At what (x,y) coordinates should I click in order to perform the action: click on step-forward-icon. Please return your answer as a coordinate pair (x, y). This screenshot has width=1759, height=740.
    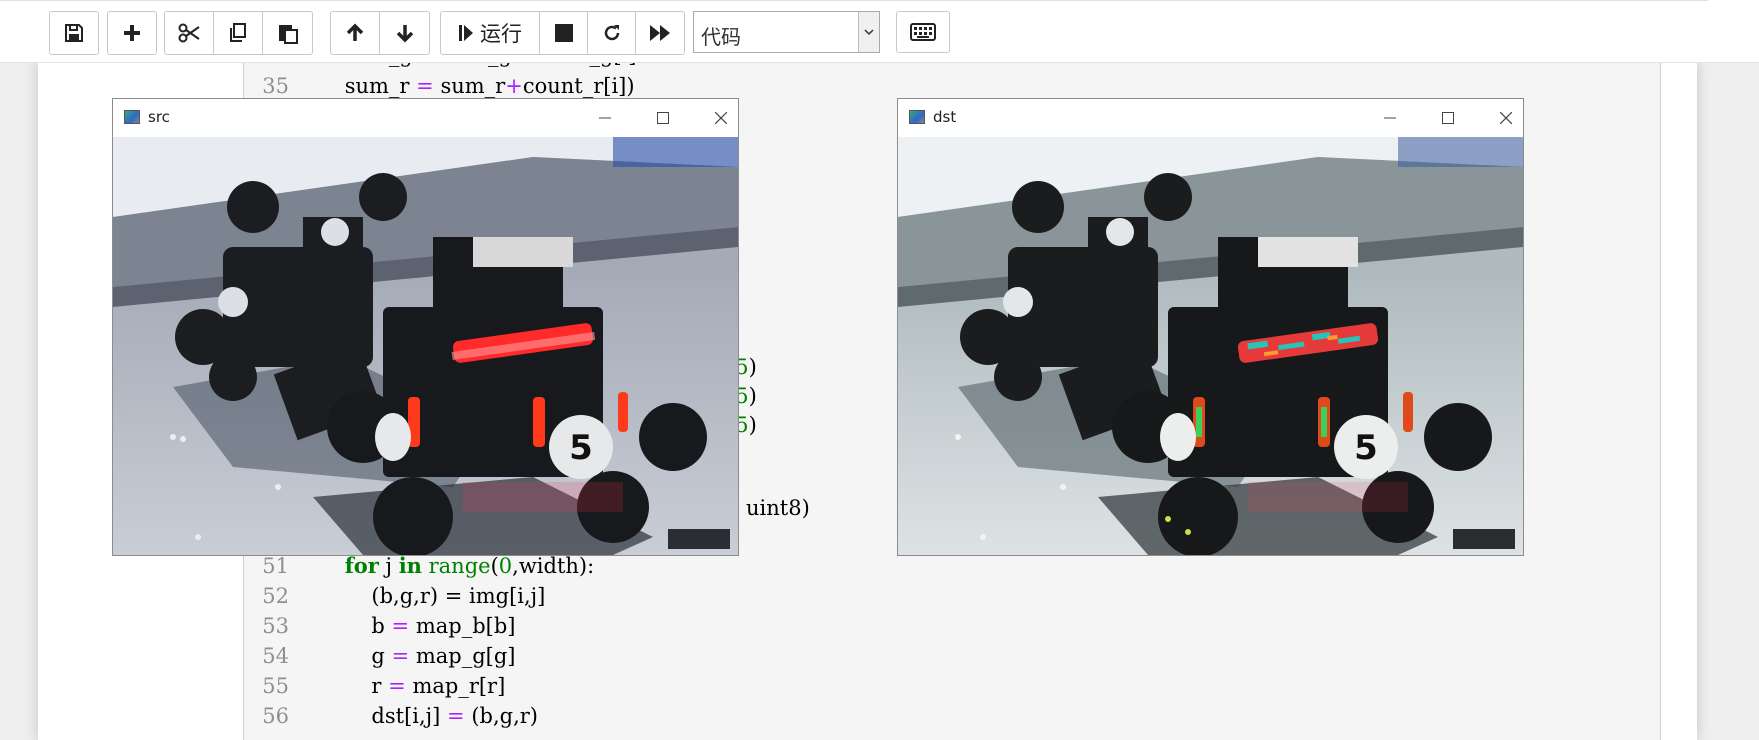
    Looking at the image, I should click on (466, 33).